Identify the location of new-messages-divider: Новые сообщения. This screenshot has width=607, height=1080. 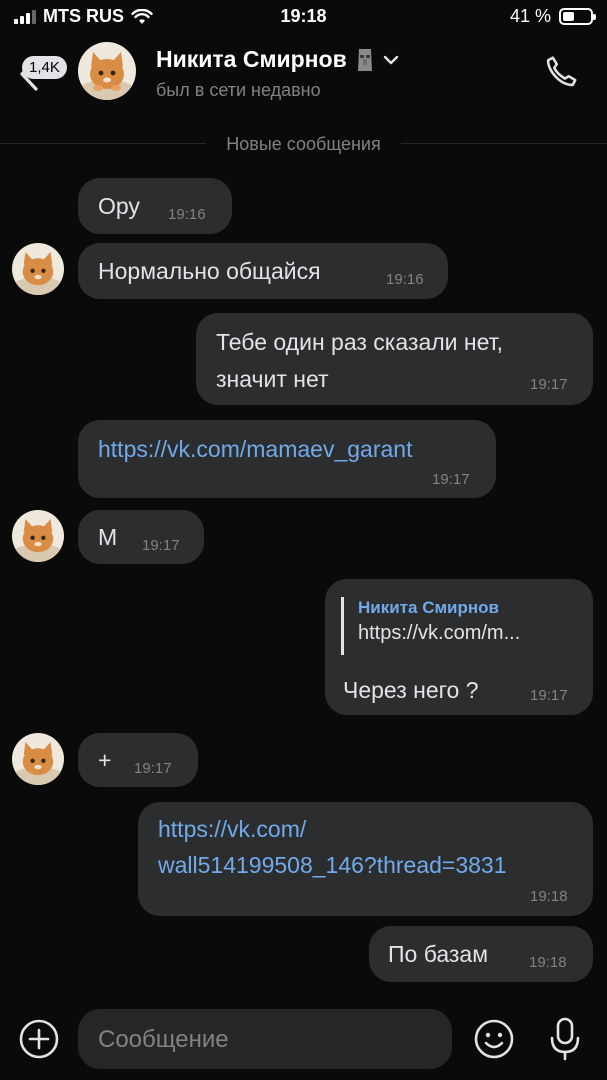
(303, 144).